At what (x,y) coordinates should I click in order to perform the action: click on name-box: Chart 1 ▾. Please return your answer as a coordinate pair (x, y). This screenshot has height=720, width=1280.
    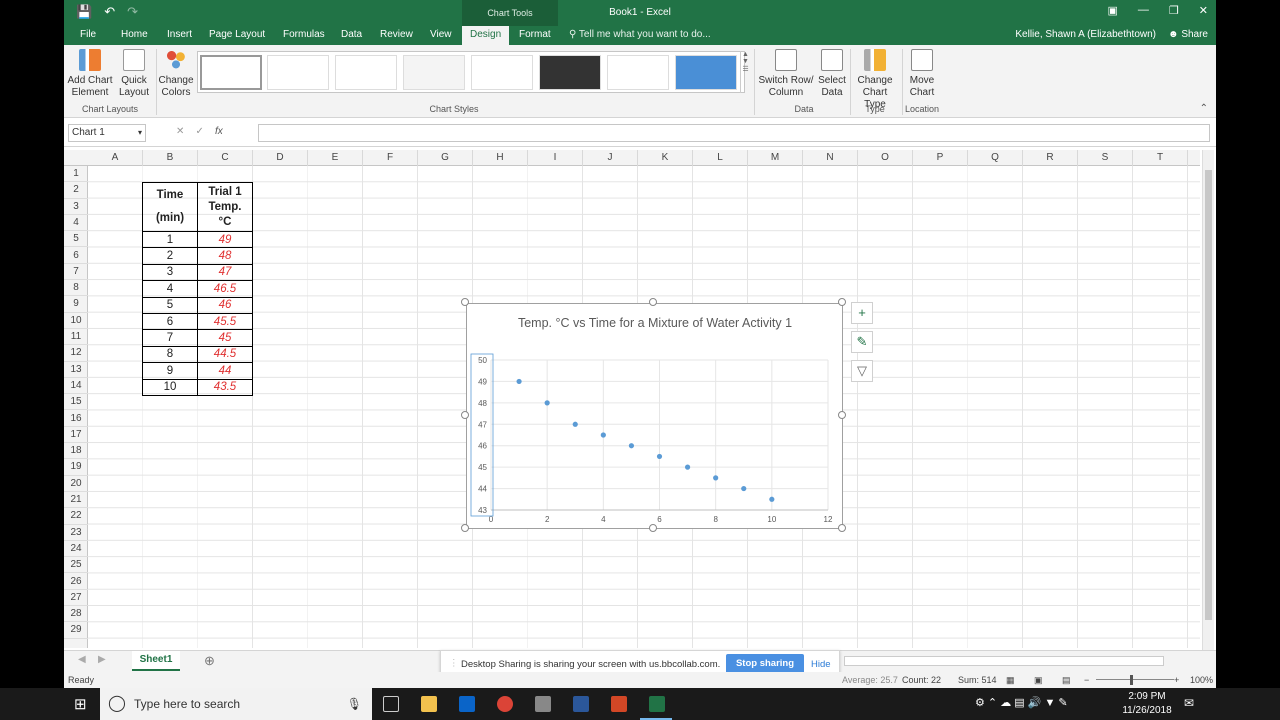
    Looking at the image, I should click on (107, 133).